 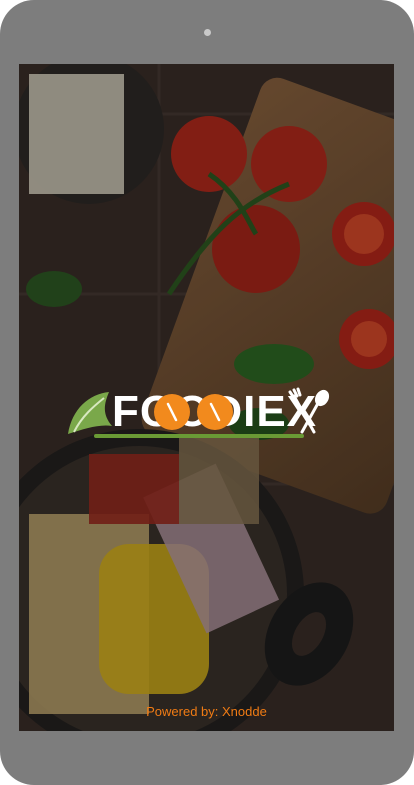 I want to click on logo-accents, so click(x=242, y=410).